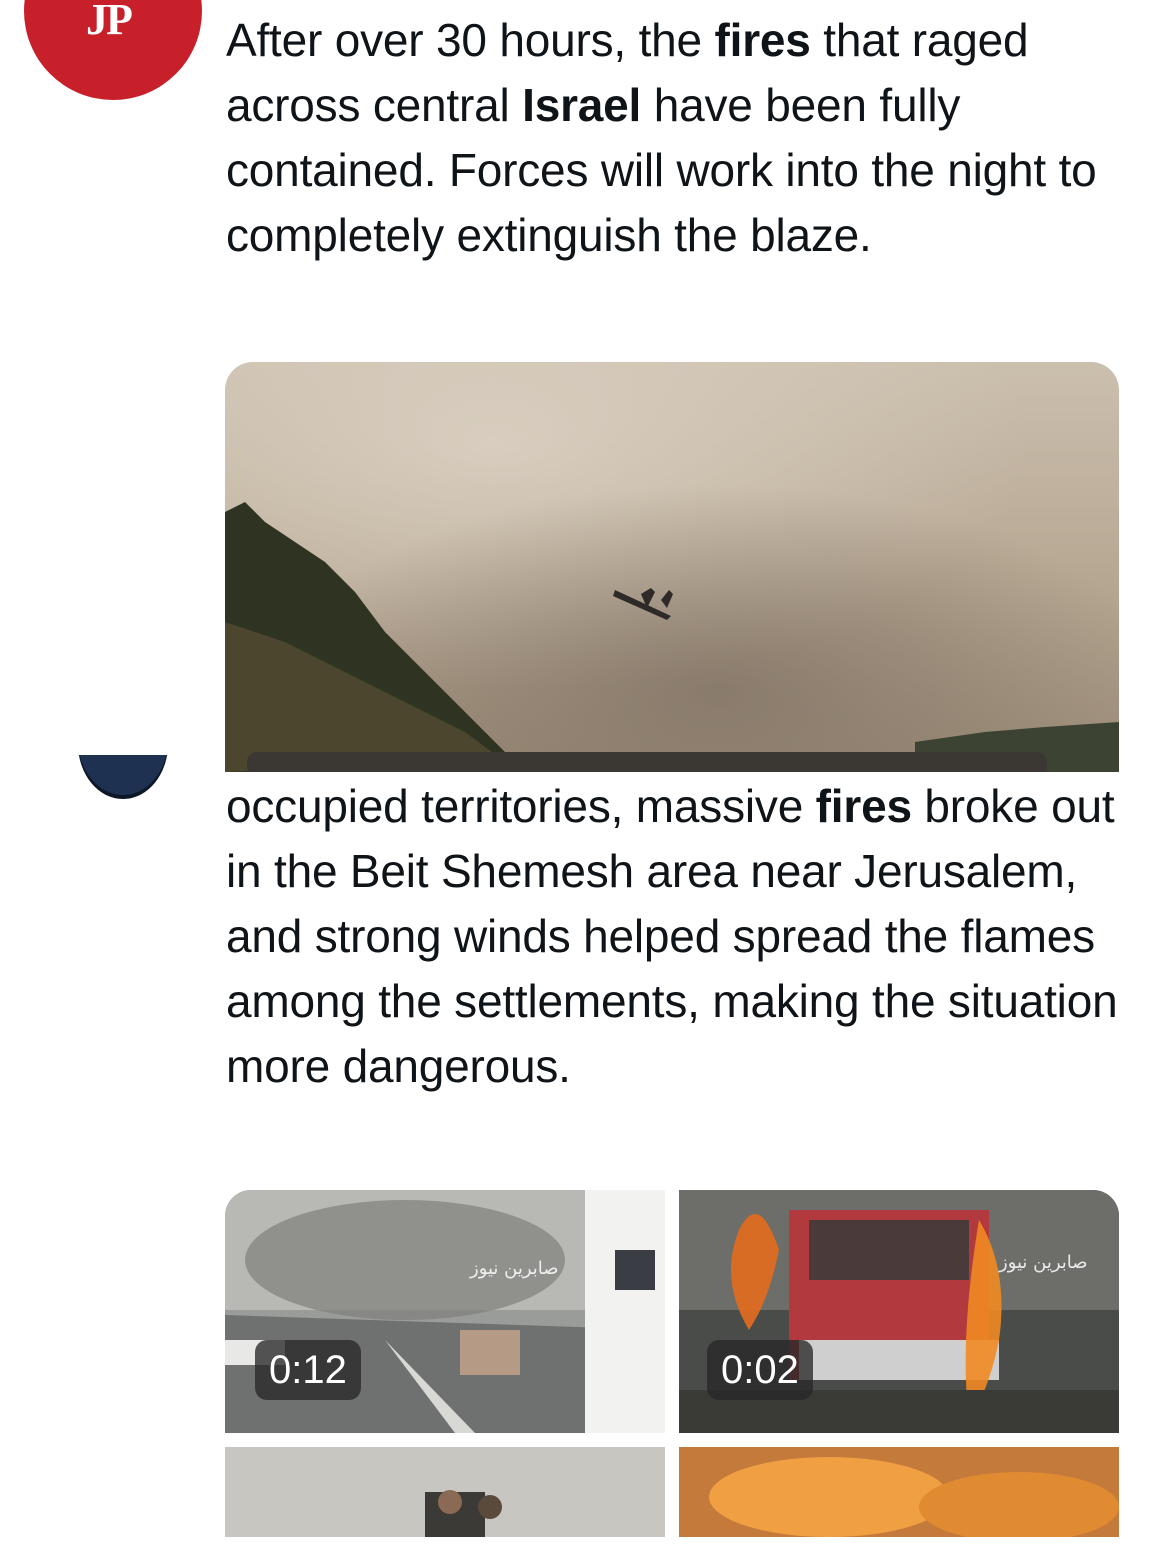 This screenshot has height=1557, width=1169. I want to click on video-duration: 0:12, so click(308, 1370).